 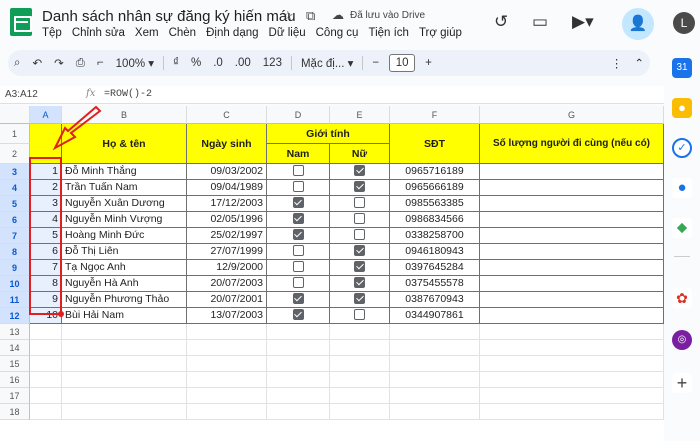 I want to click on percent-format-button: %, so click(x=196, y=63).